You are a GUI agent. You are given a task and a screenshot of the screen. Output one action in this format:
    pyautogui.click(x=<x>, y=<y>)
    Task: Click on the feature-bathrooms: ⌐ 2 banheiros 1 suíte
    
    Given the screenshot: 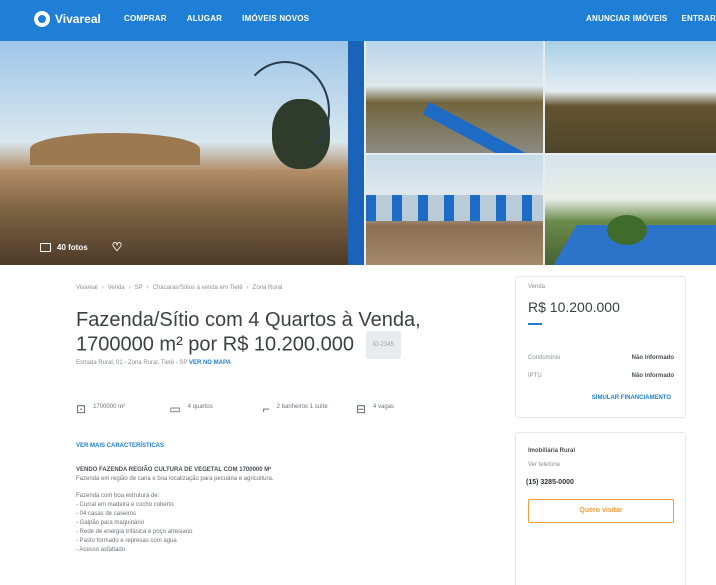 What is the action you would take?
    pyautogui.click(x=302, y=409)
    